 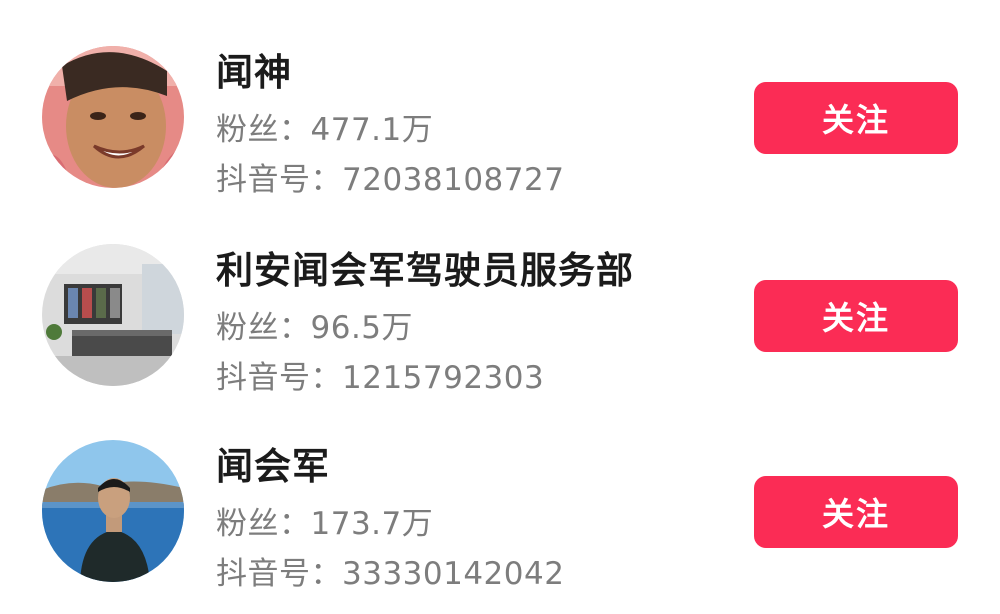 What do you see at coordinates (443, 378) in the screenshot?
I see `douyin-value: 1215792303` at bounding box center [443, 378].